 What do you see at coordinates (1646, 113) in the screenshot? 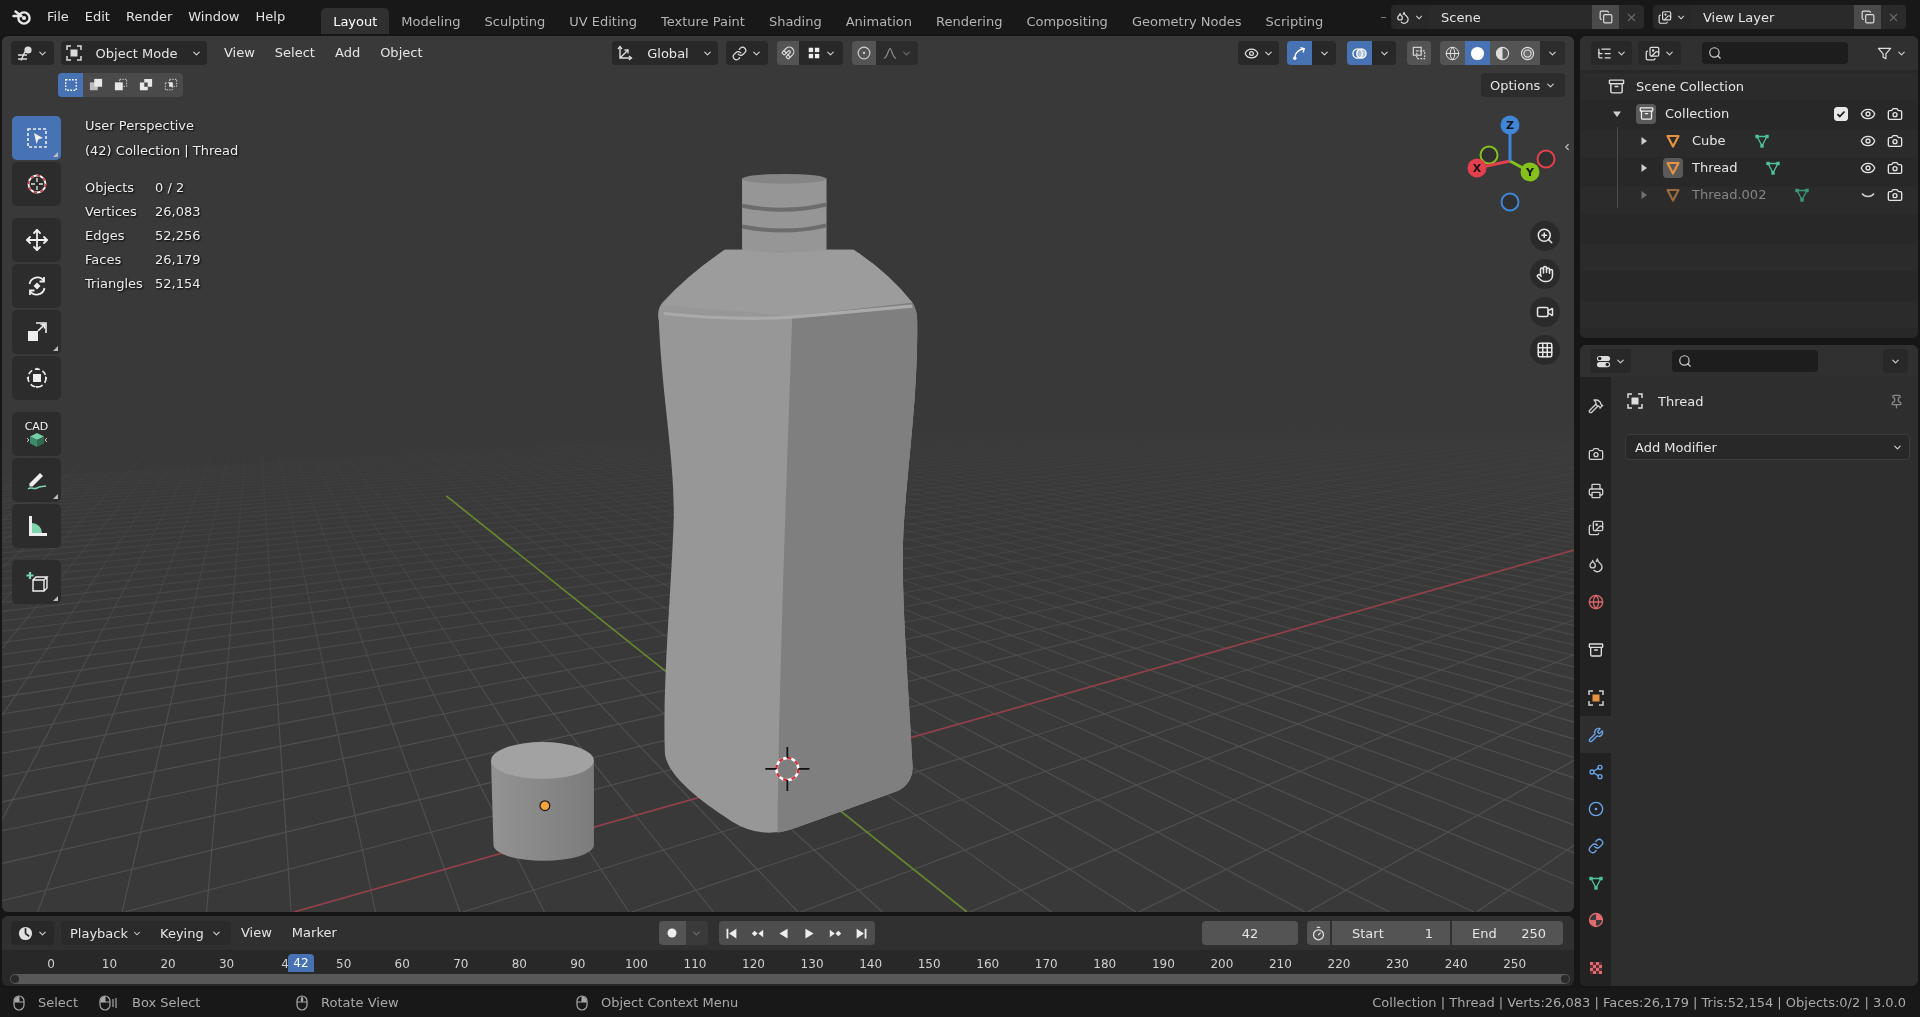
I see `archive-icon` at bounding box center [1646, 113].